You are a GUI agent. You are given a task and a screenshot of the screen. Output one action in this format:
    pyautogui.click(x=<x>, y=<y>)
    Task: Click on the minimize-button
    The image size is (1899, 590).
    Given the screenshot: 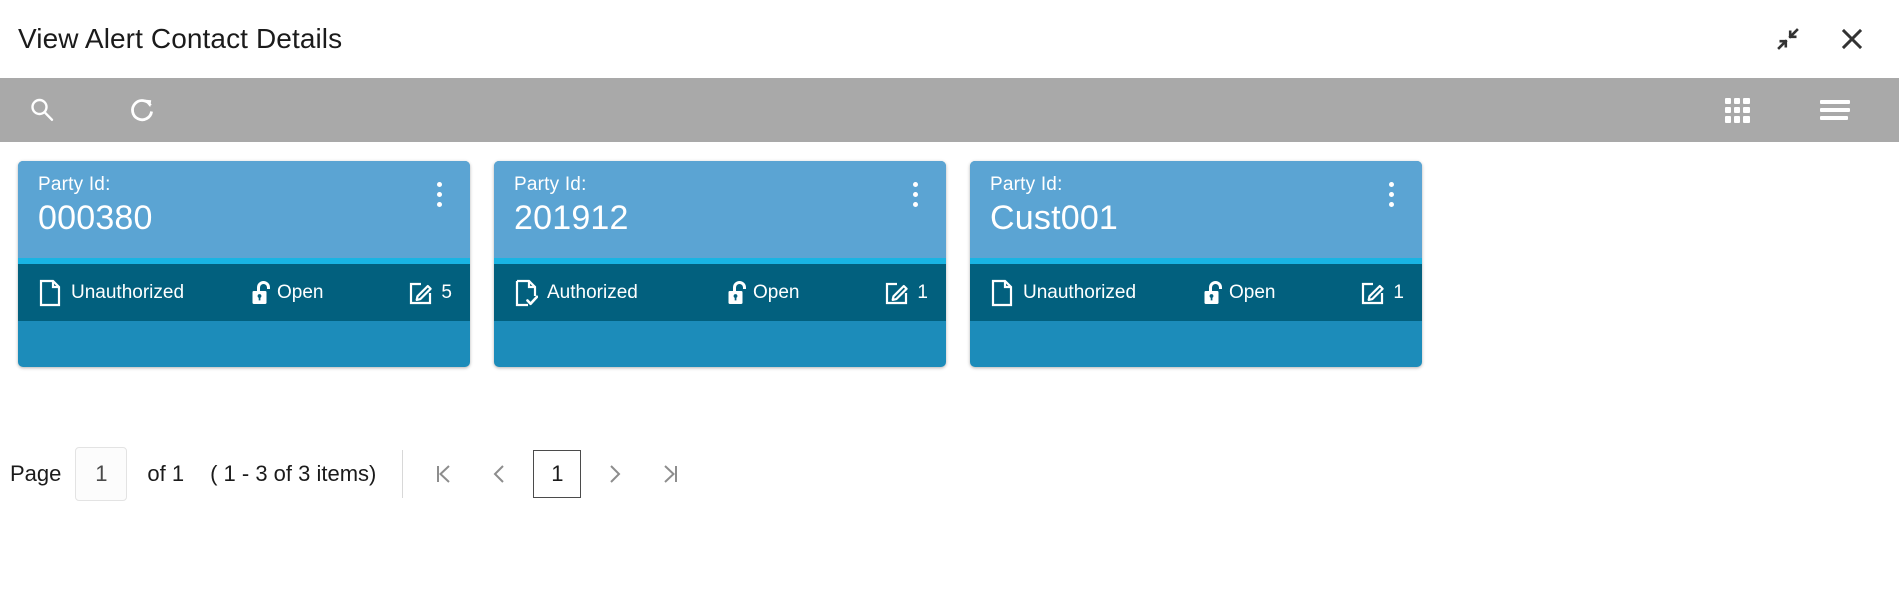 What is the action you would take?
    pyautogui.click(x=1788, y=39)
    